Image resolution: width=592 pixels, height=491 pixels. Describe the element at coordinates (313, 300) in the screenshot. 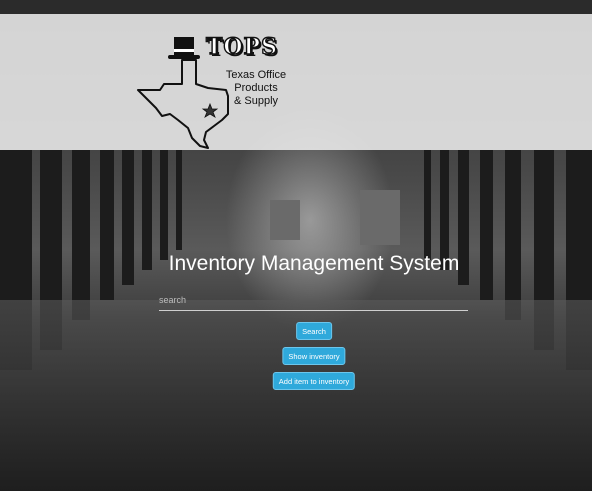

I see `search-input` at that location.